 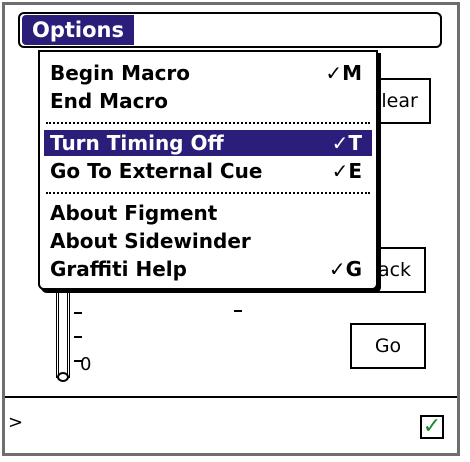 I want to click on timing-gauge, so click(x=63, y=335).